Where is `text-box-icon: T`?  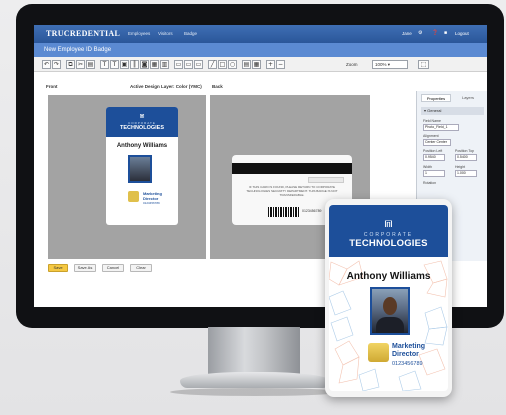
text-box-icon: T is located at coordinates (114, 64).